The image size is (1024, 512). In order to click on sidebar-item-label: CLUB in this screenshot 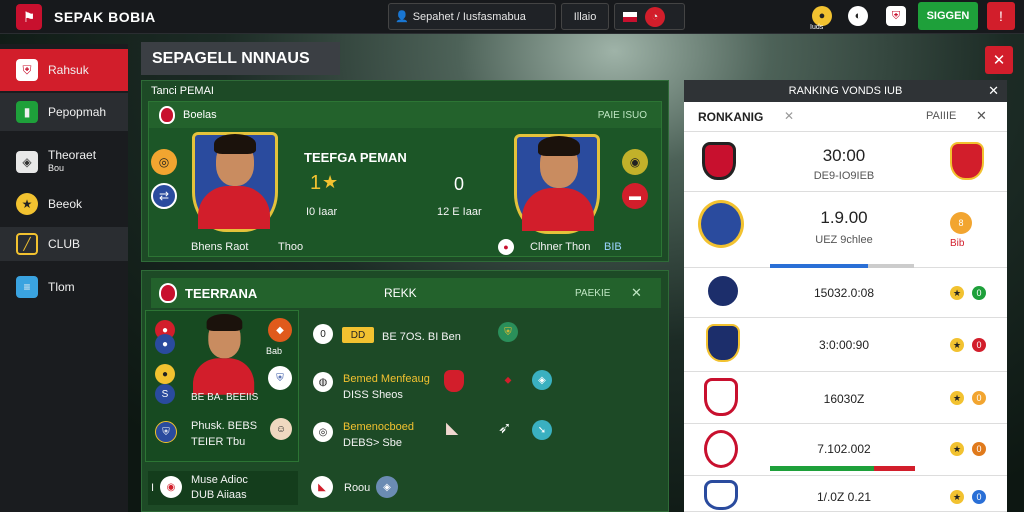, I will do `click(64, 244)`.